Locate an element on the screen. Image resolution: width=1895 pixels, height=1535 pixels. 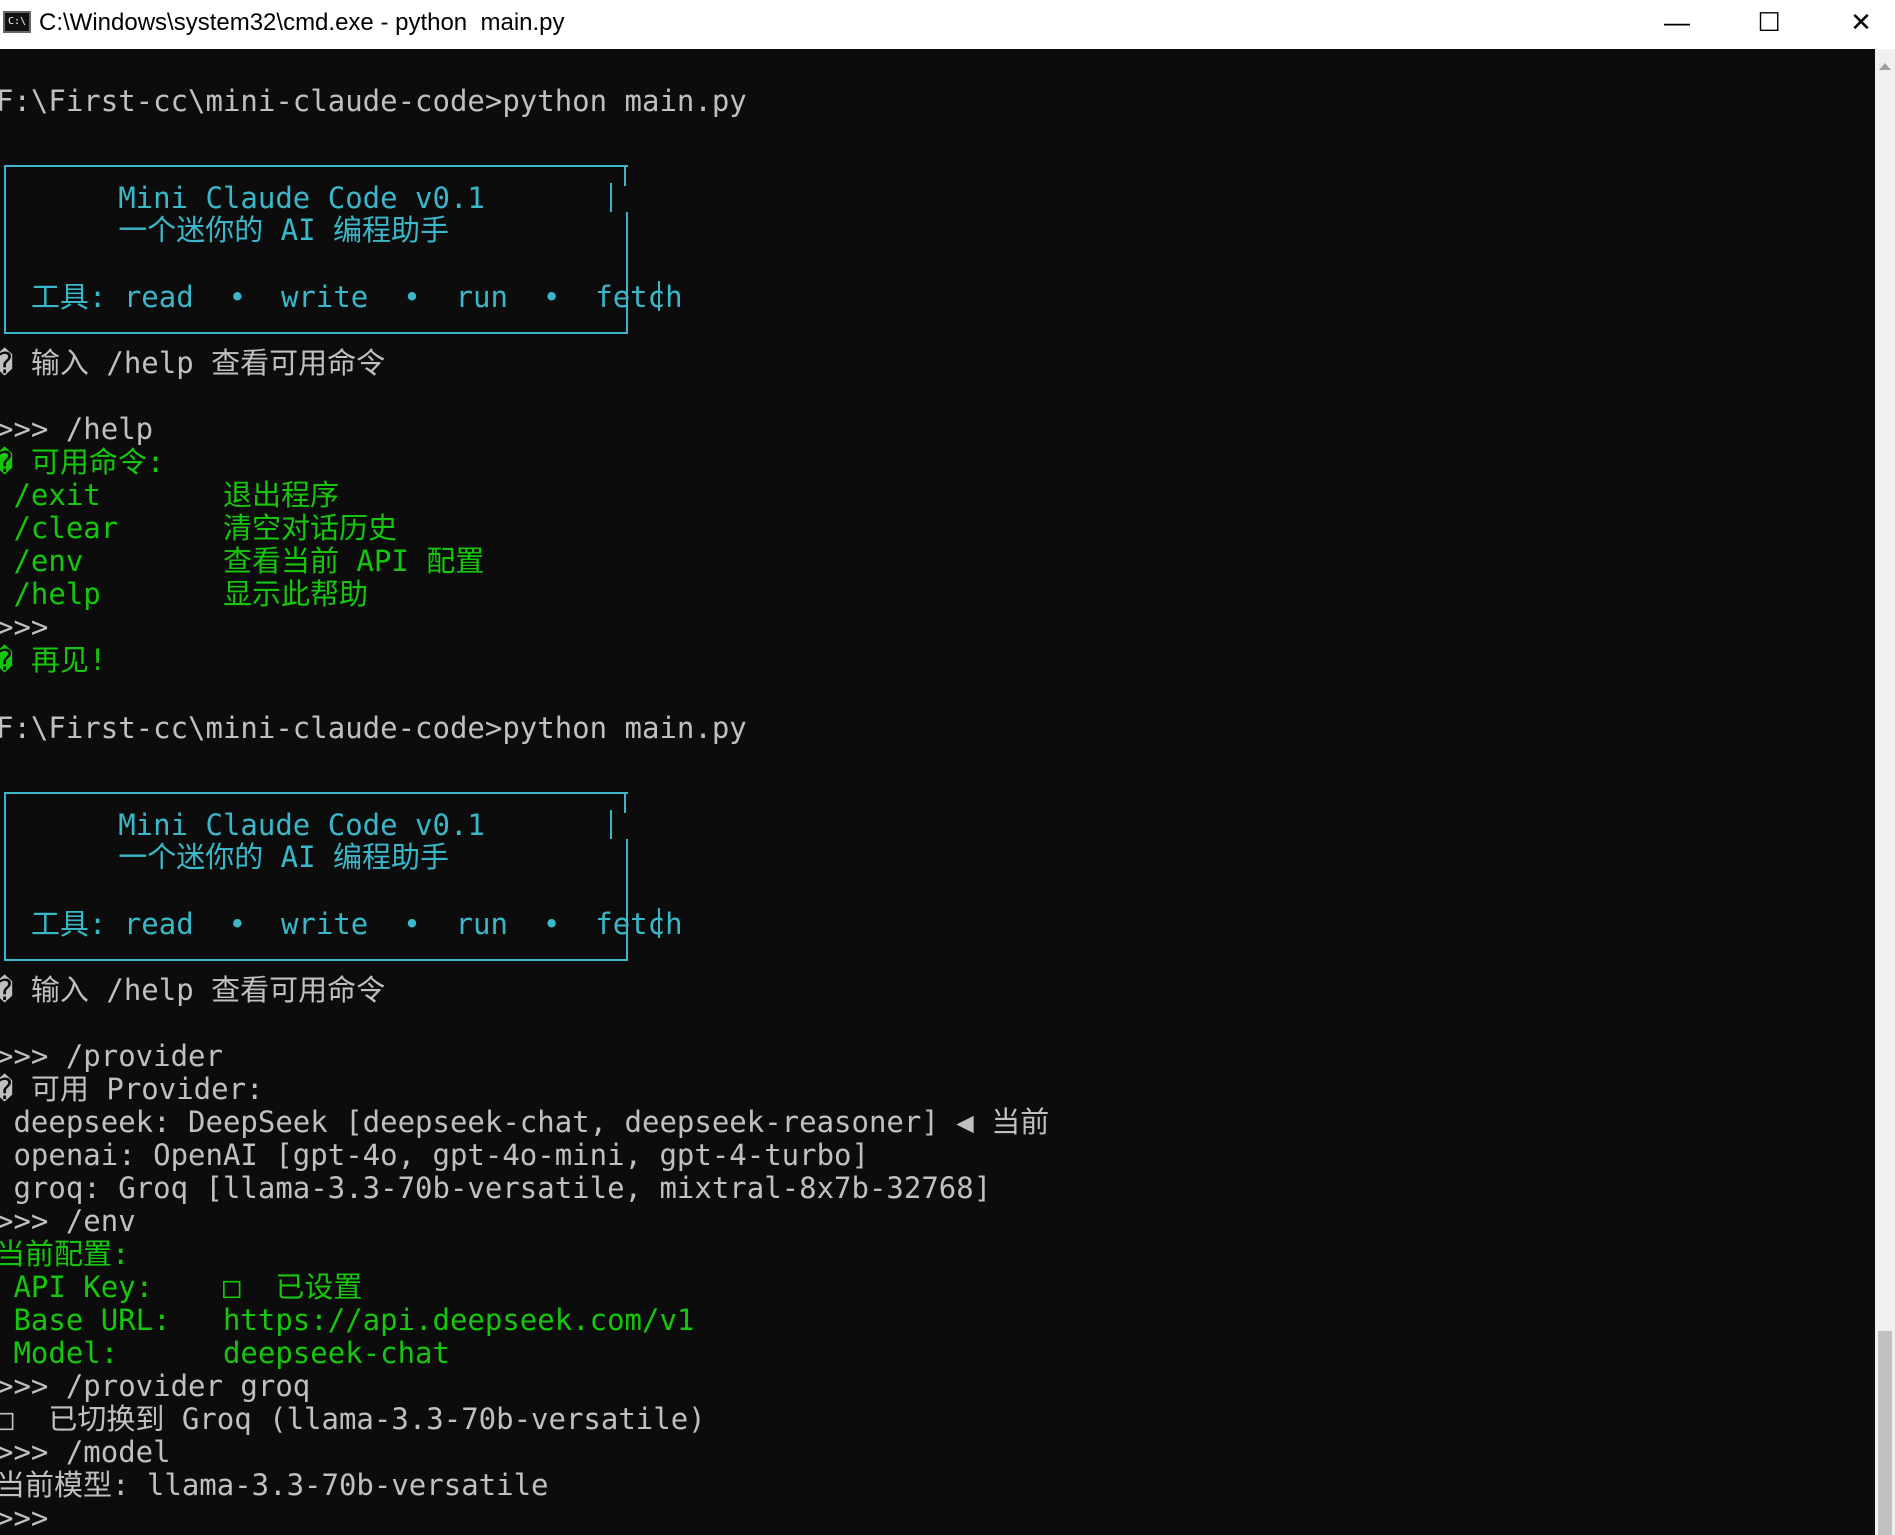
help-heading: � 可用命令: is located at coordinates (82, 462).